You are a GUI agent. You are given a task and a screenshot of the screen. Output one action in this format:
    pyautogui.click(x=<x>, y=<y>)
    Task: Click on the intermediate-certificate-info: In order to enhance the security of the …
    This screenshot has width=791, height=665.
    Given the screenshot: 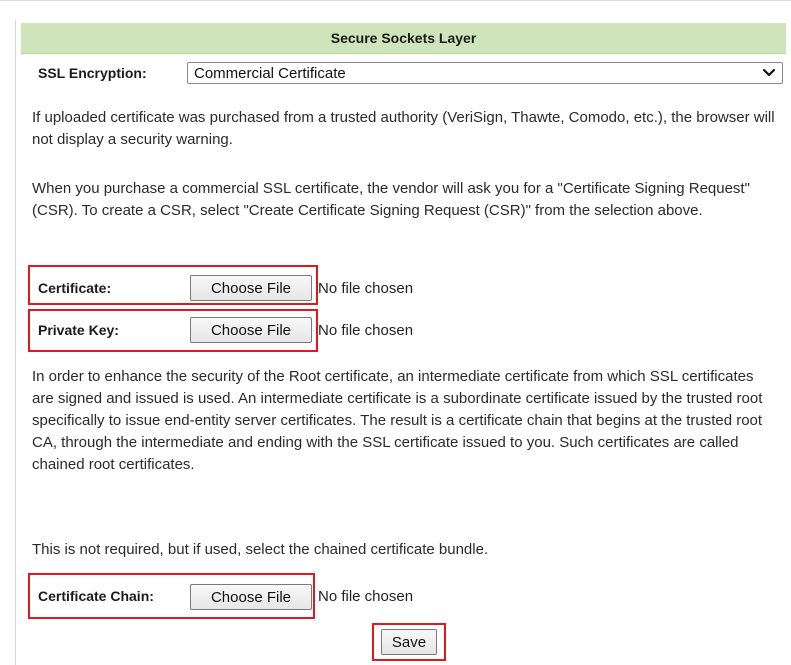 What is the action you would take?
    pyautogui.click(x=397, y=420)
    